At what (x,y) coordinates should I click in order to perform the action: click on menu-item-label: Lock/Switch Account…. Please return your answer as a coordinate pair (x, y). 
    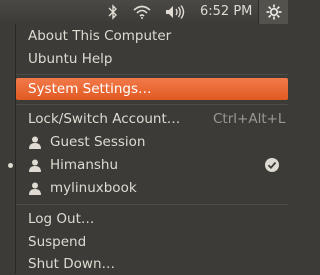
    Looking at the image, I should click on (104, 119).